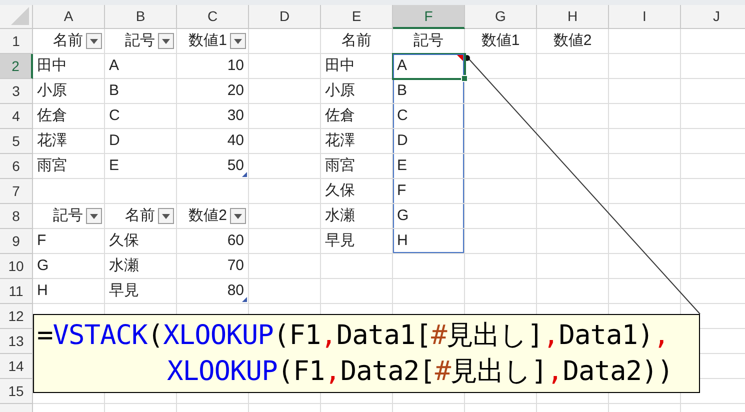 This screenshot has height=412, width=745. I want to click on formula-line: XLOOKUP(F1,Data2[#見出し],Data2)), so click(420, 371).